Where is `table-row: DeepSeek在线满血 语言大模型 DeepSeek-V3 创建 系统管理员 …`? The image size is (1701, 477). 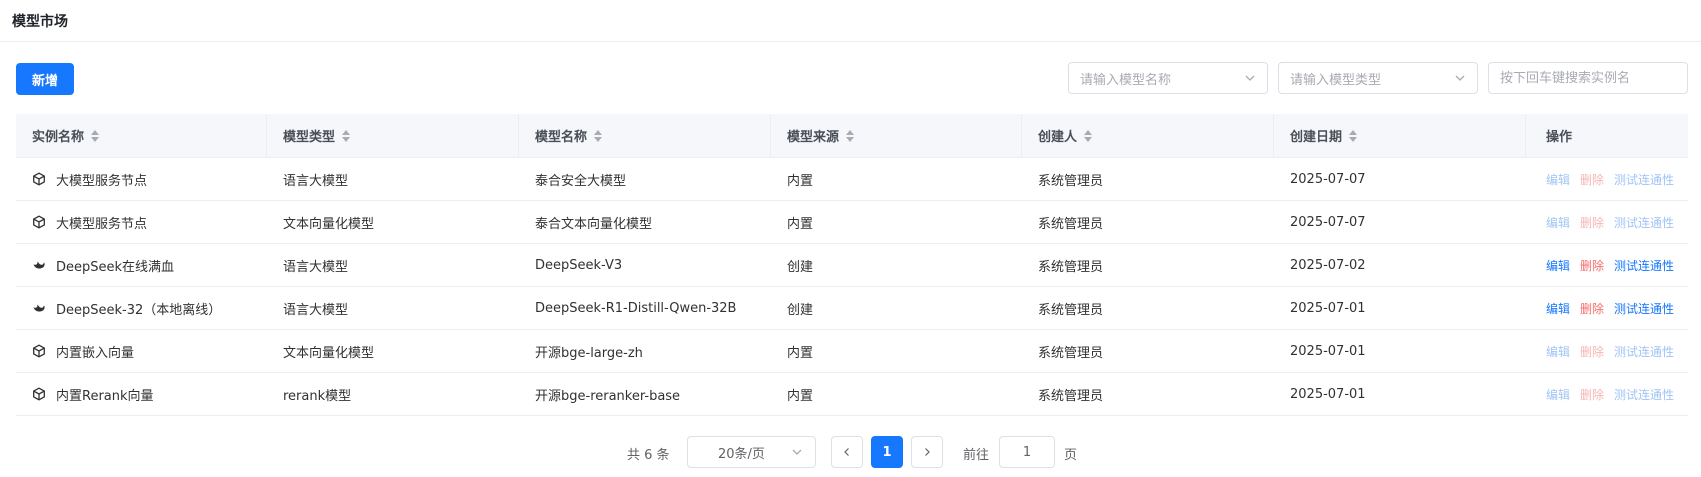 table-row: DeepSeek在线满血 语言大模型 DeepSeek-V3 创建 系统管理员 … is located at coordinates (852, 265).